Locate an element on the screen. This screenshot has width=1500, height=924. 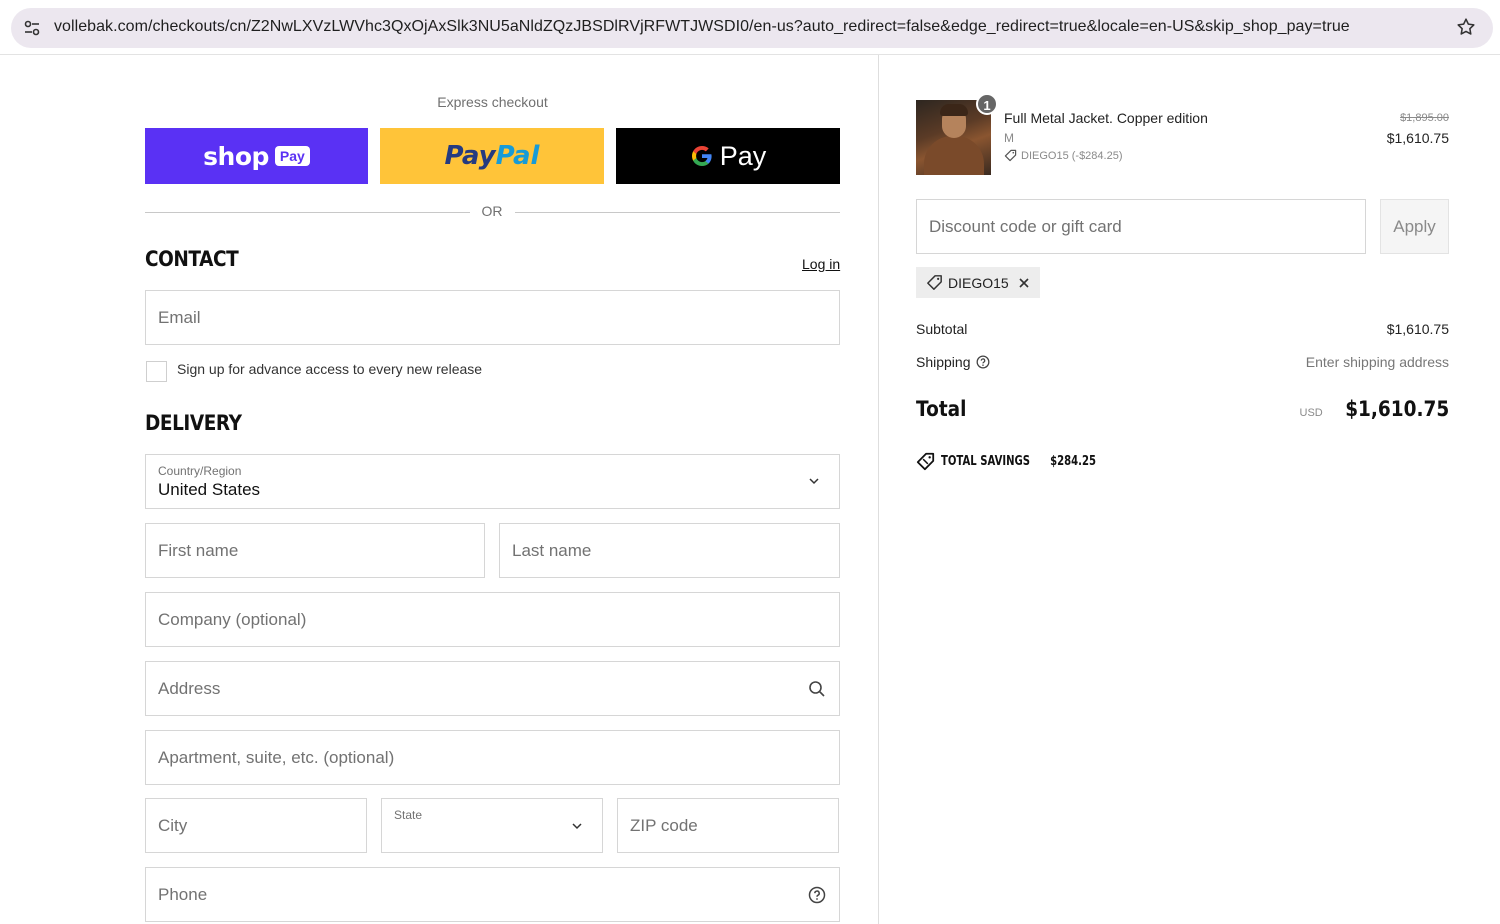
bookmark-star-icon is located at coordinates (1466, 27).